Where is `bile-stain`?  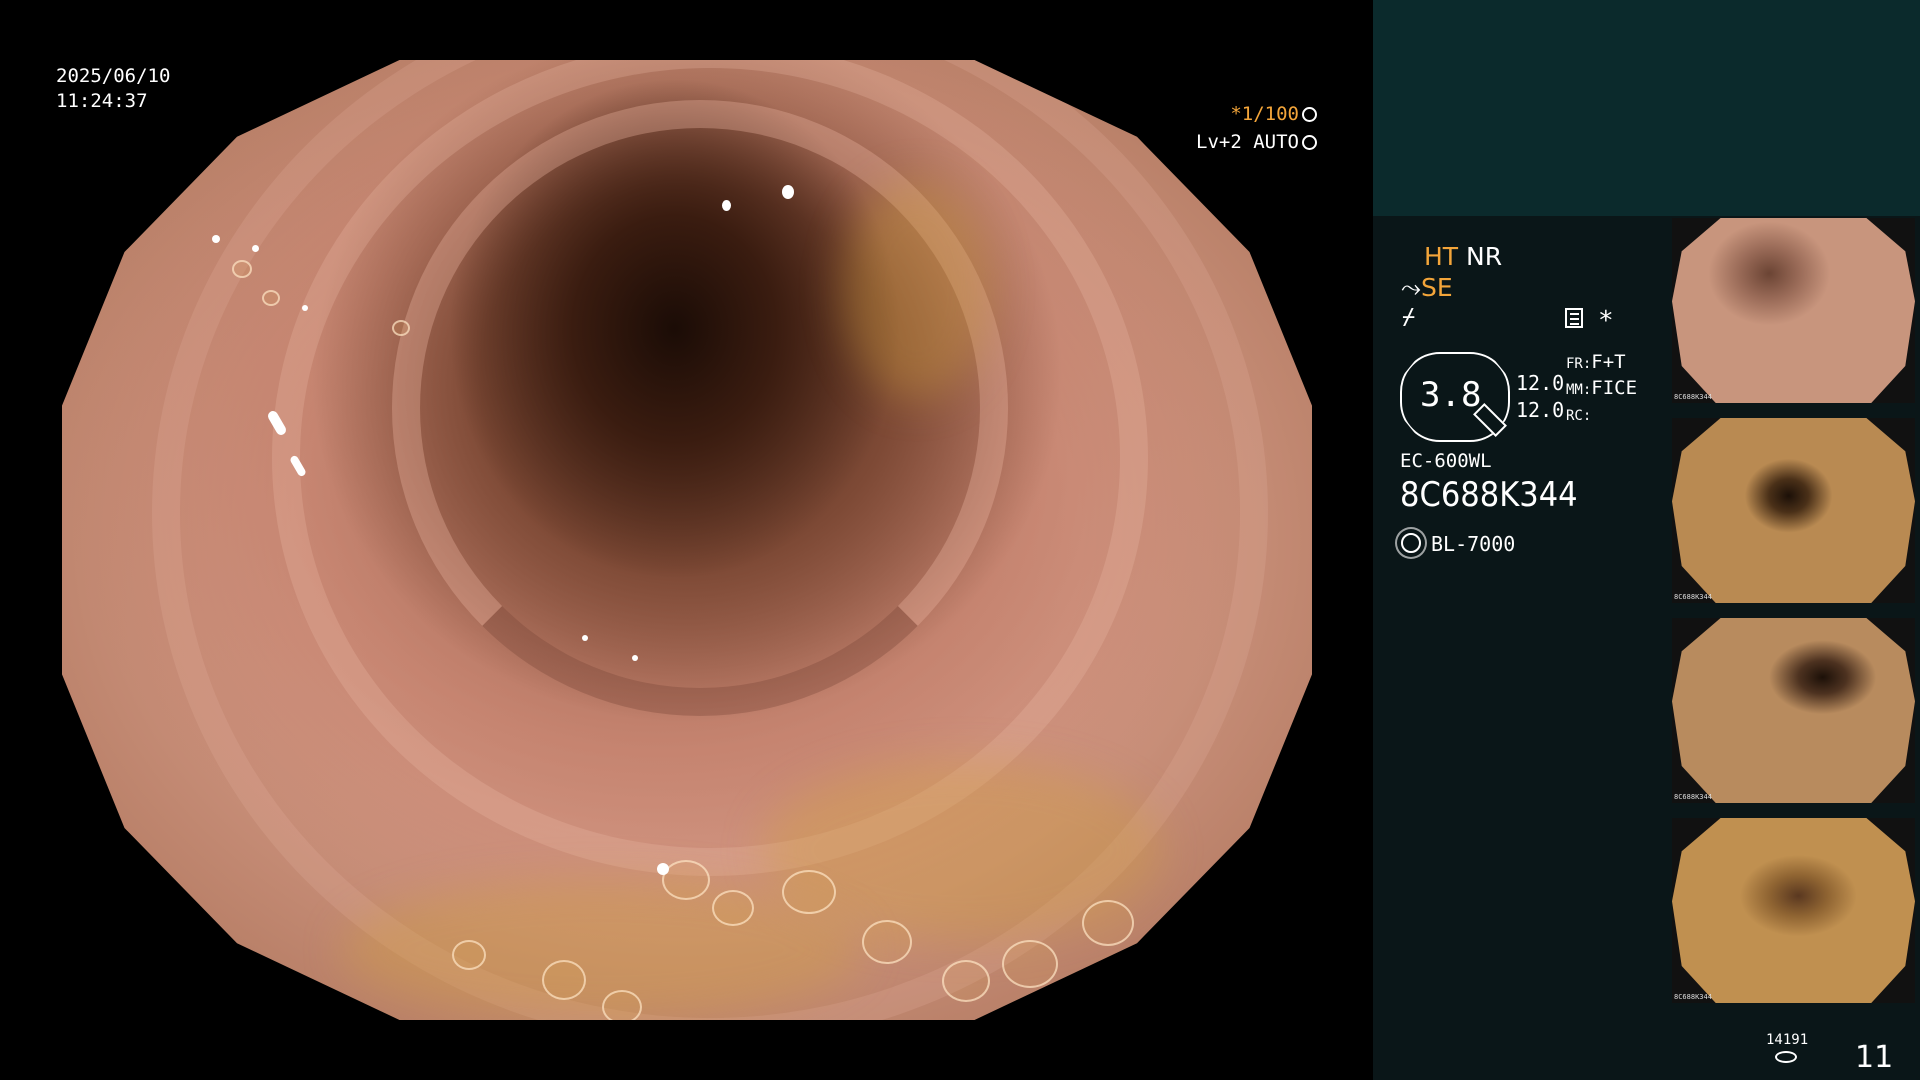 bile-stain is located at coordinates (917, 290).